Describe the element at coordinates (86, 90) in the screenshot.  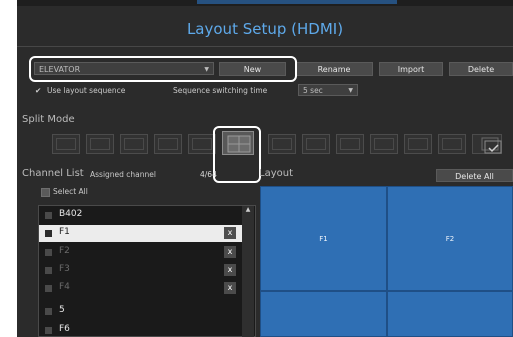
I see `use-layout-sequence-label: Use layout sequence` at that location.